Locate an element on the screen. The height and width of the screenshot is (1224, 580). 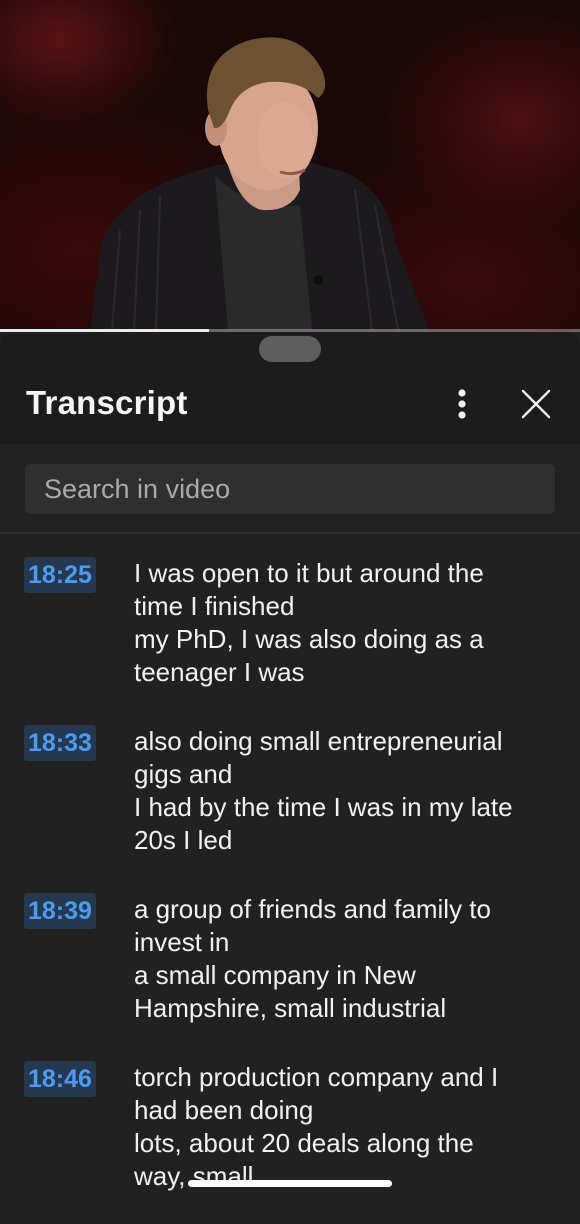
segment-timestamp: 18:46 is located at coordinates (60, 1079).